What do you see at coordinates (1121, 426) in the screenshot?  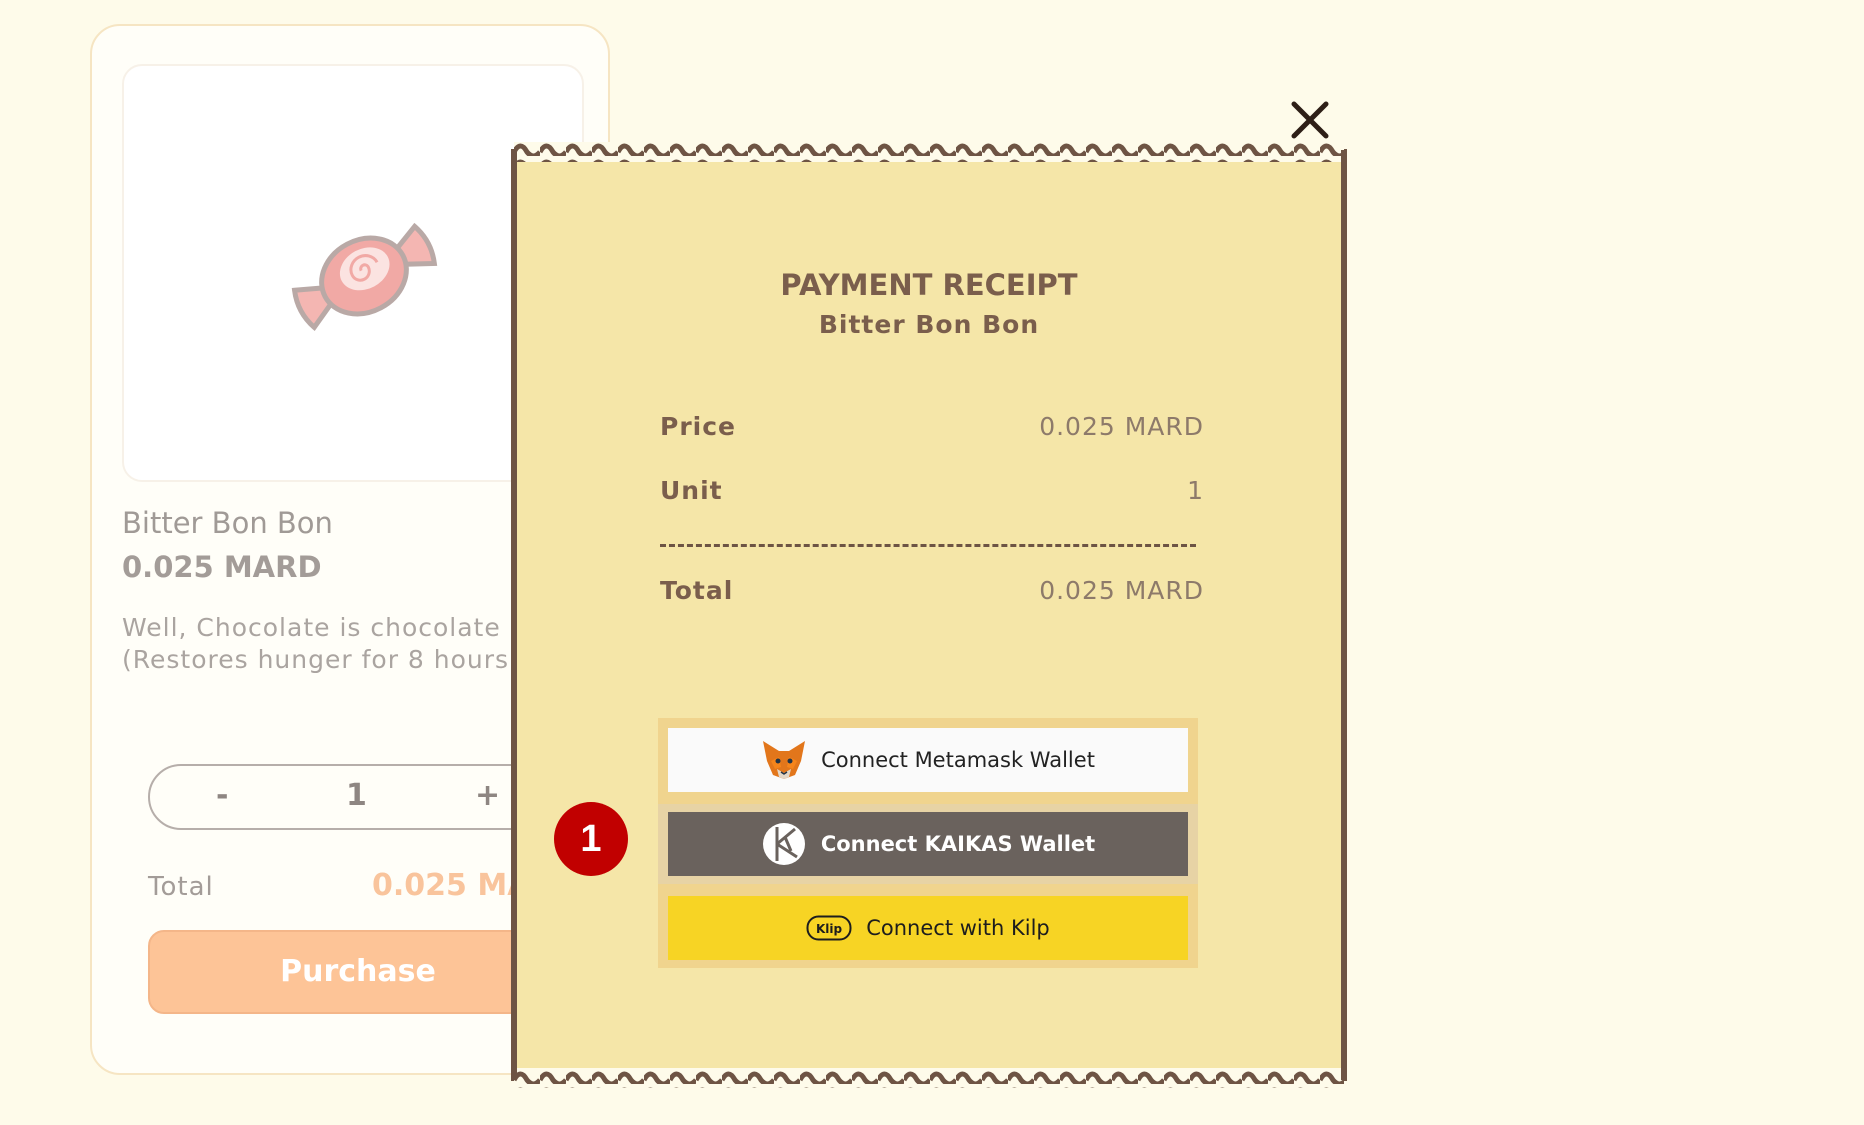 I see `price-value: 0.025 MARD` at bounding box center [1121, 426].